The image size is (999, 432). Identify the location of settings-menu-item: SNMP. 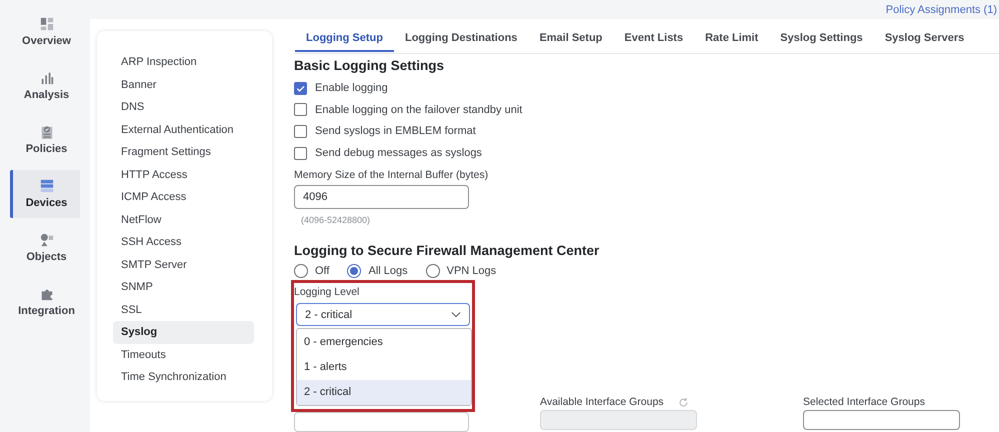
(183, 287).